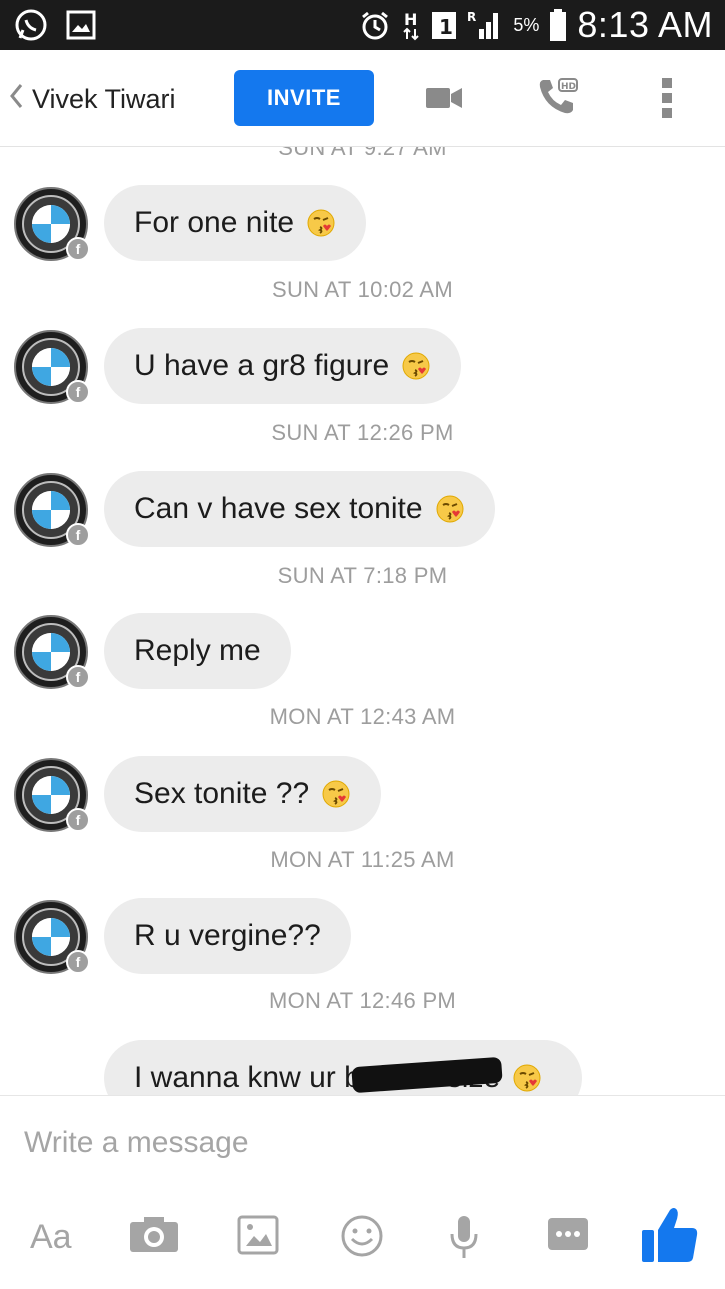 The image size is (725, 1289). I want to click on message-bubble: Can v have sex tonite, so click(299, 509).